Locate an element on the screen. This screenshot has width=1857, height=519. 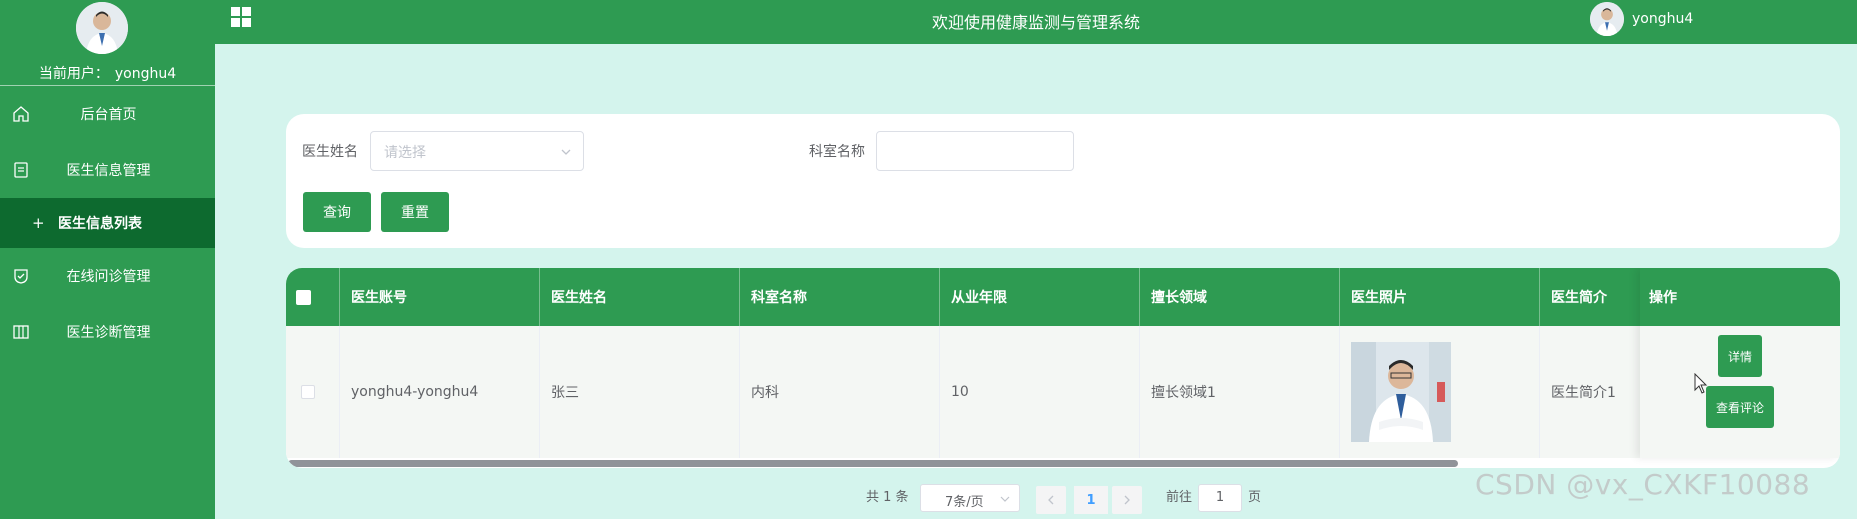
column-header: 医生照片 is located at coordinates (1440, 297).